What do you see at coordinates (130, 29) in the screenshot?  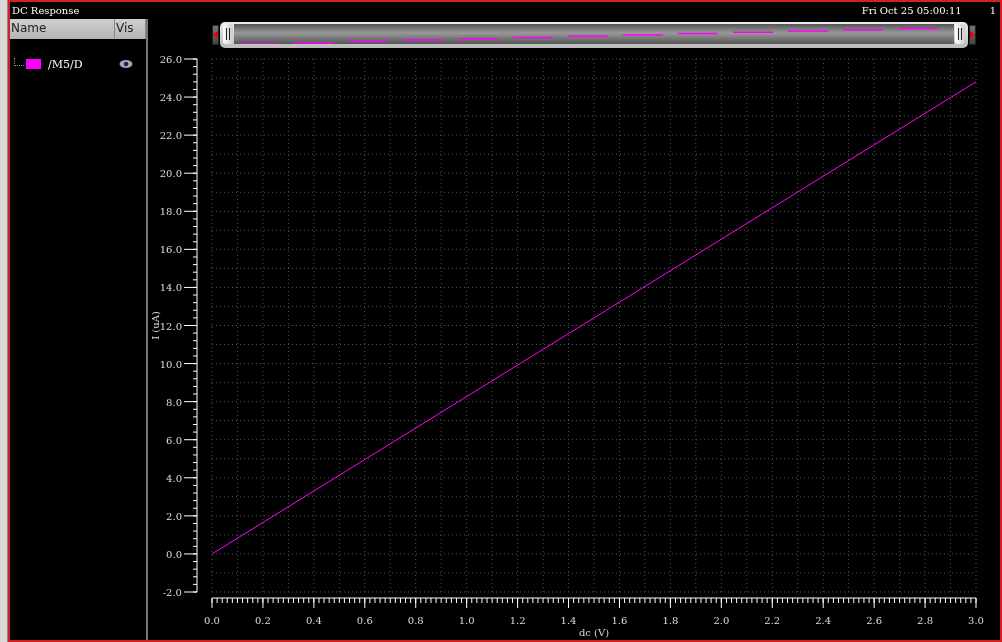 I see `column-header: Vis` at bounding box center [130, 29].